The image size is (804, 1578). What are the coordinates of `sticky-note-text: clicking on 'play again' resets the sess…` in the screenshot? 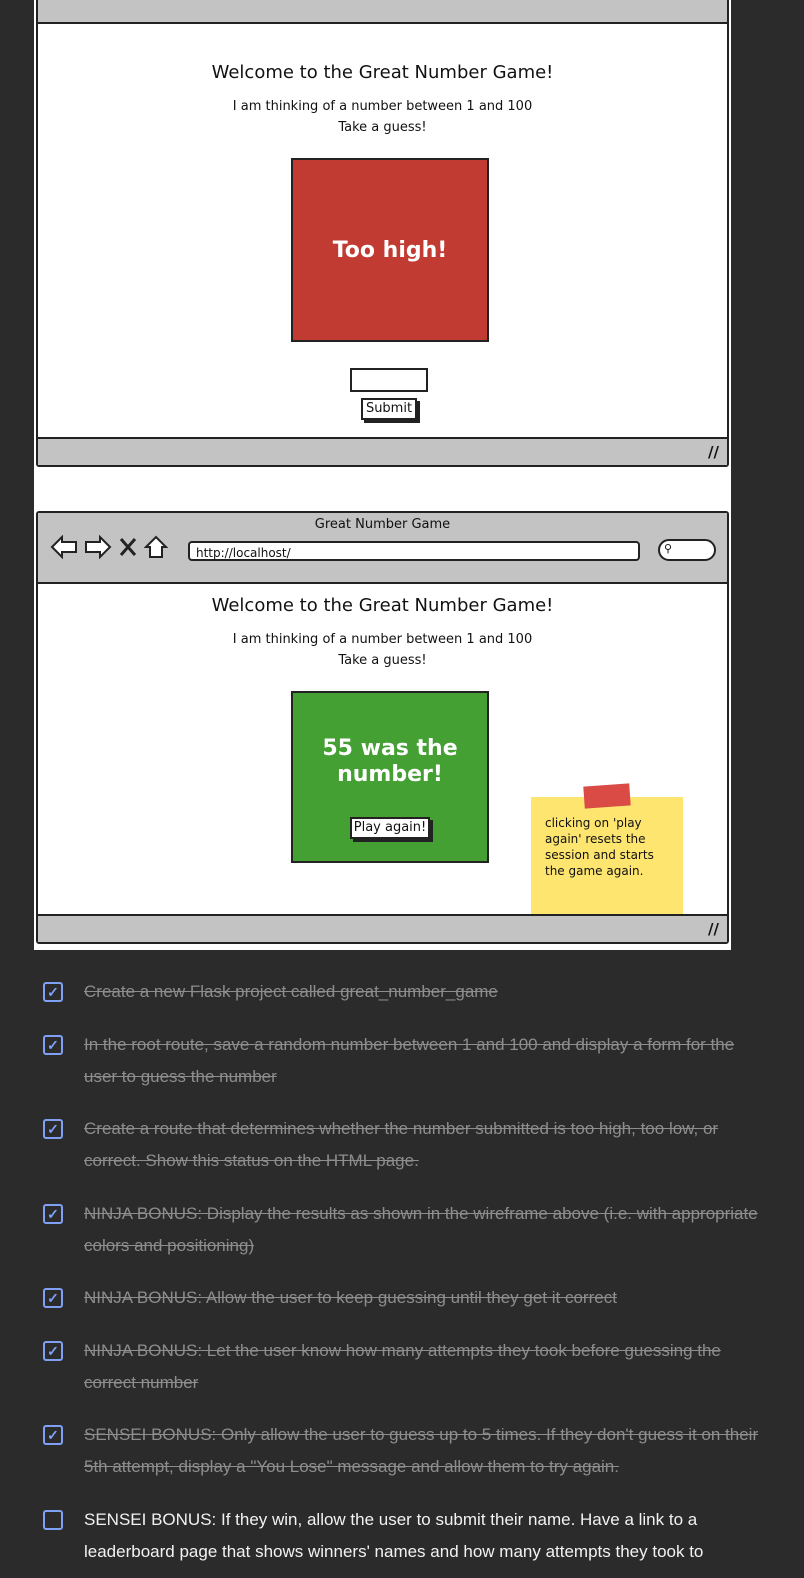 It's located at (599, 847).